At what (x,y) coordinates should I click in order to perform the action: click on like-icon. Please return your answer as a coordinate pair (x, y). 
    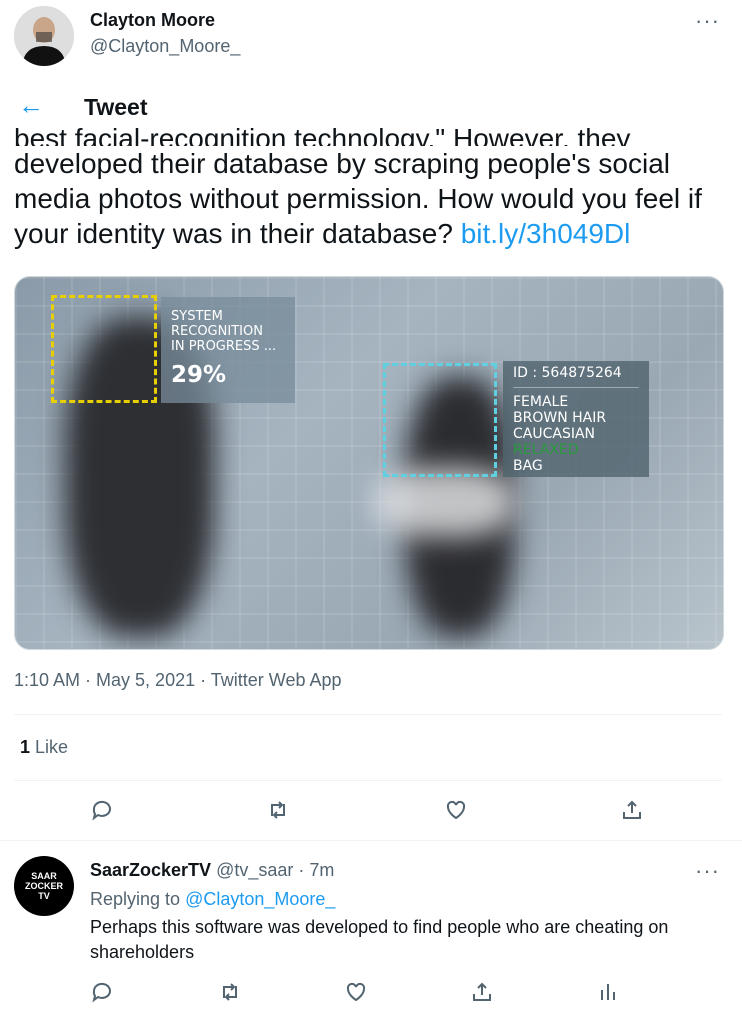
    Looking at the image, I should click on (456, 810).